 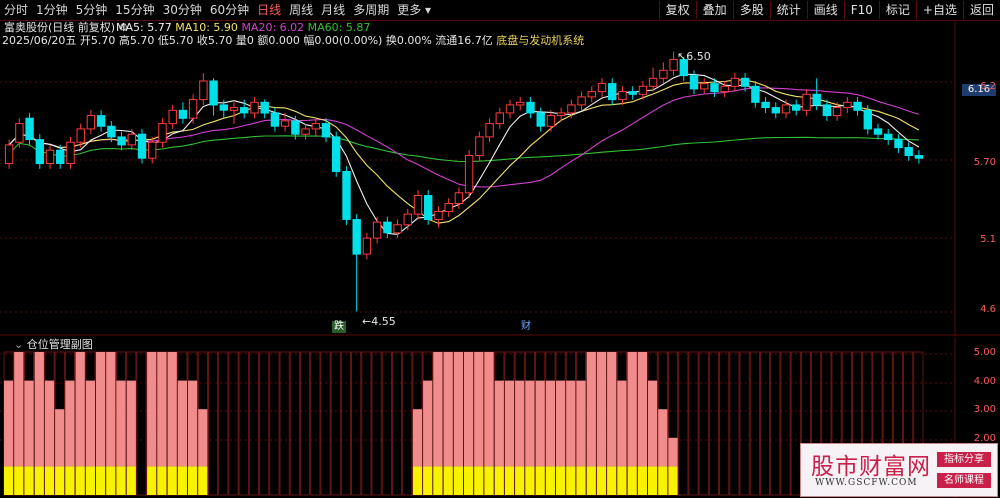 I want to click on period-tab-10: 更多 ▾, so click(x=414, y=10).